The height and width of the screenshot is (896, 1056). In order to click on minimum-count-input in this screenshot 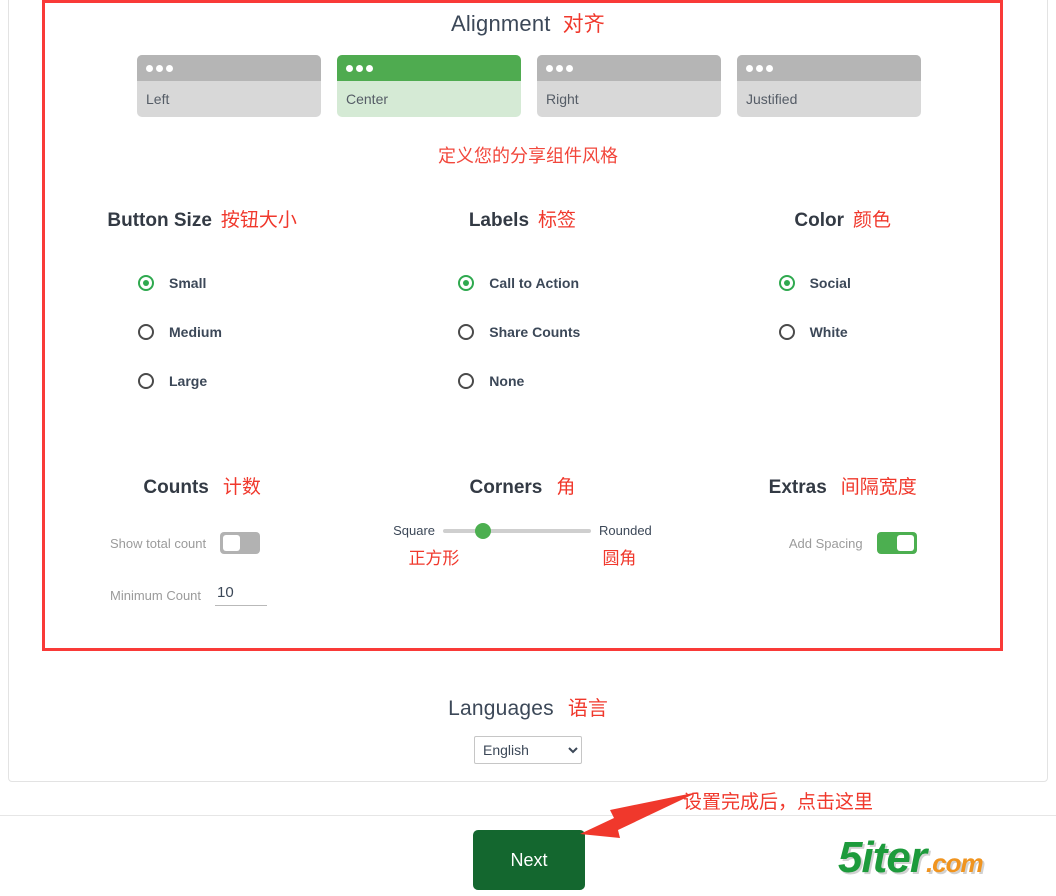, I will do `click(241, 595)`.